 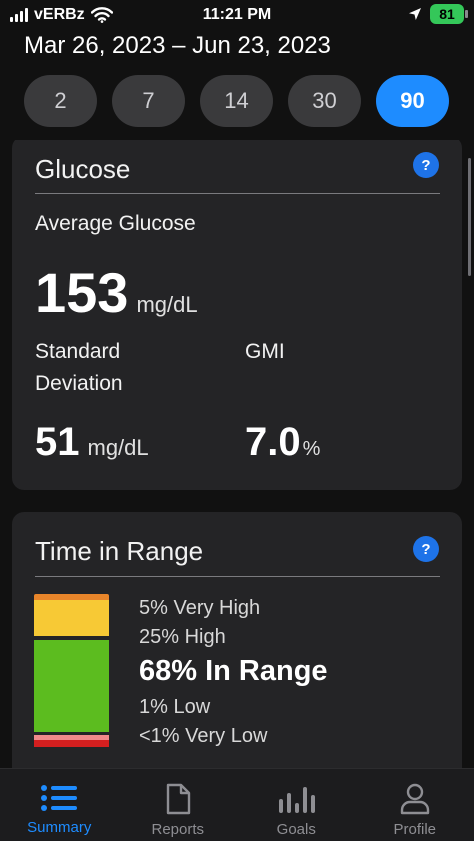 What do you see at coordinates (71, 686) in the screenshot?
I see `in-range-segment` at bounding box center [71, 686].